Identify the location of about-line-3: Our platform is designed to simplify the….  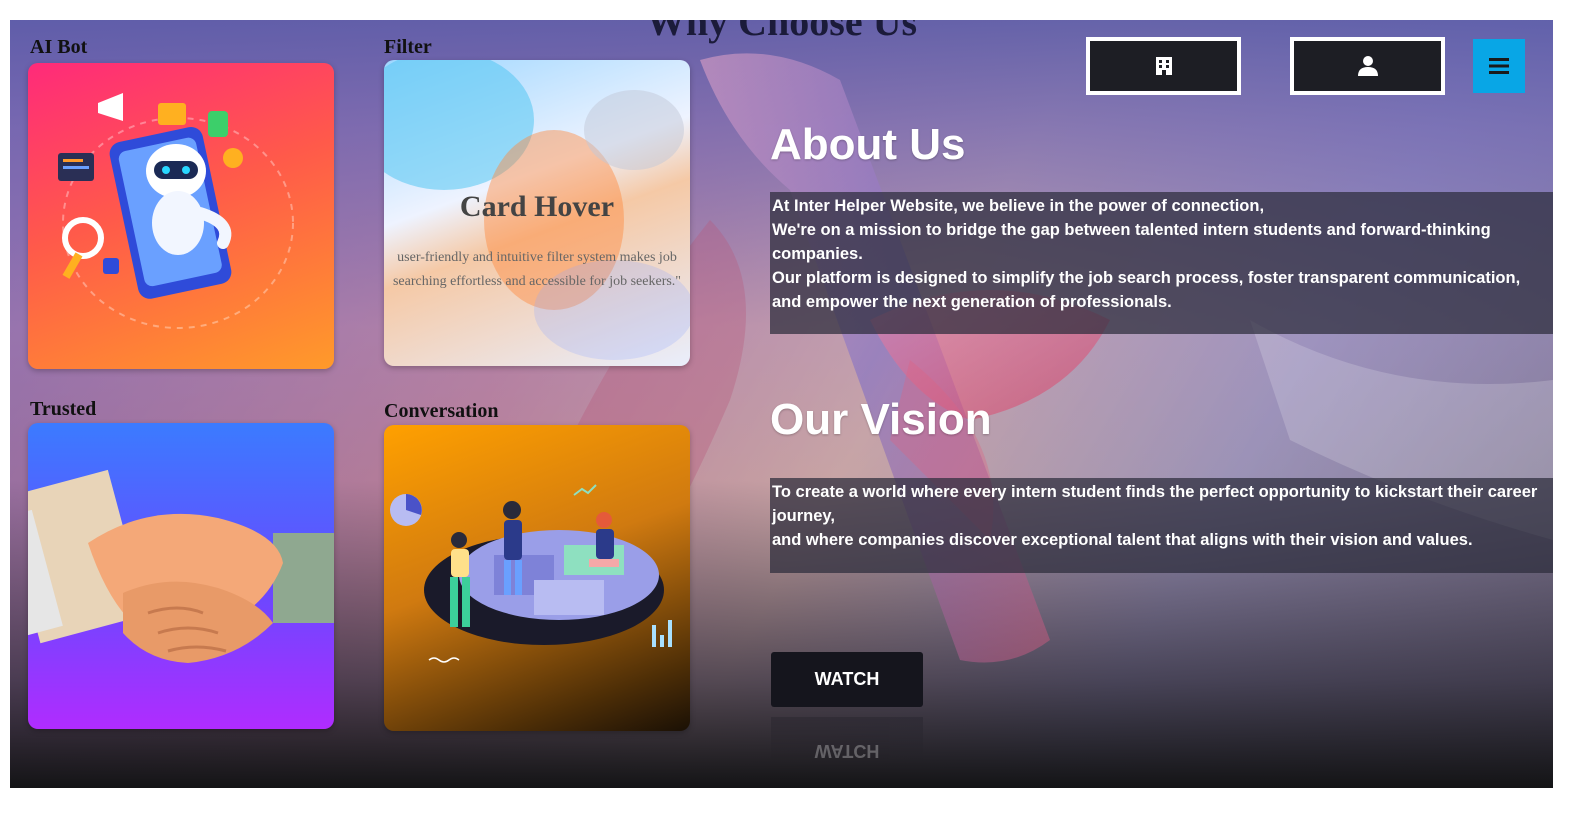
(1146, 278).